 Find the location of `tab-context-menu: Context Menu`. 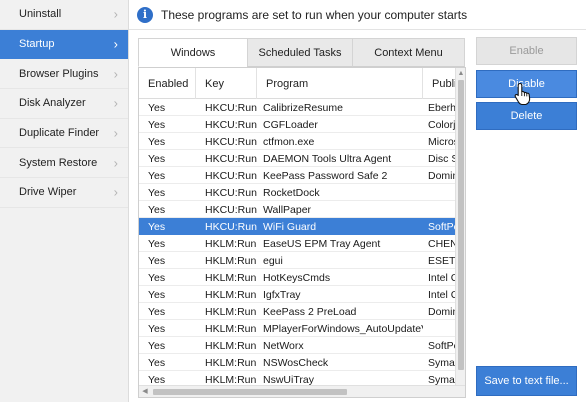

tab-context-menu: Context Menu is located at coordinates (408, 52).